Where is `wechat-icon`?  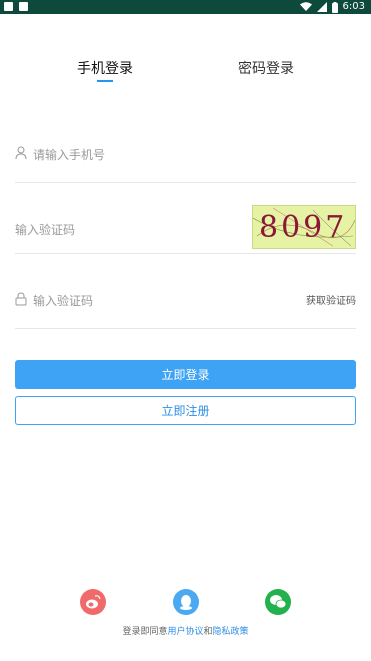
wechat-icon is located at coordinates (278, 602).